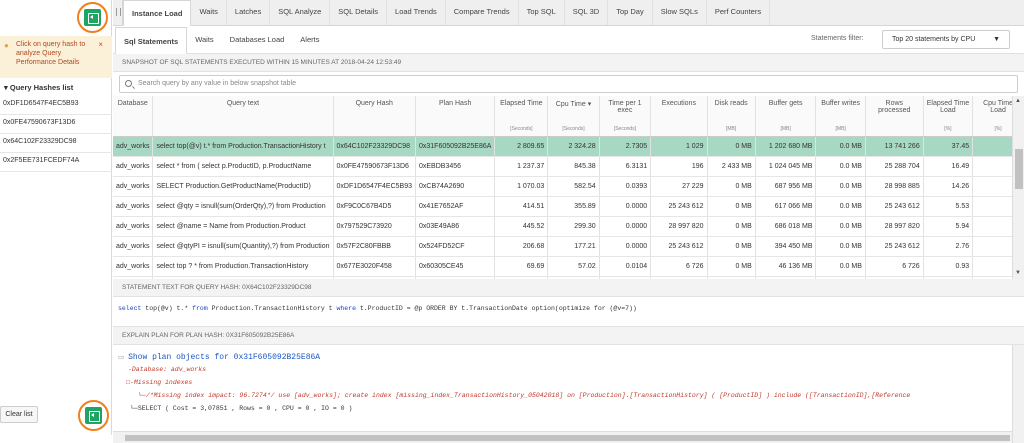 The width and height of the screenshot is (1024, 443). Describe the element at coordinates (56, 162) in the screenshot. I see `list-item: 0x2F5EE731FCEDF74A` at that location.